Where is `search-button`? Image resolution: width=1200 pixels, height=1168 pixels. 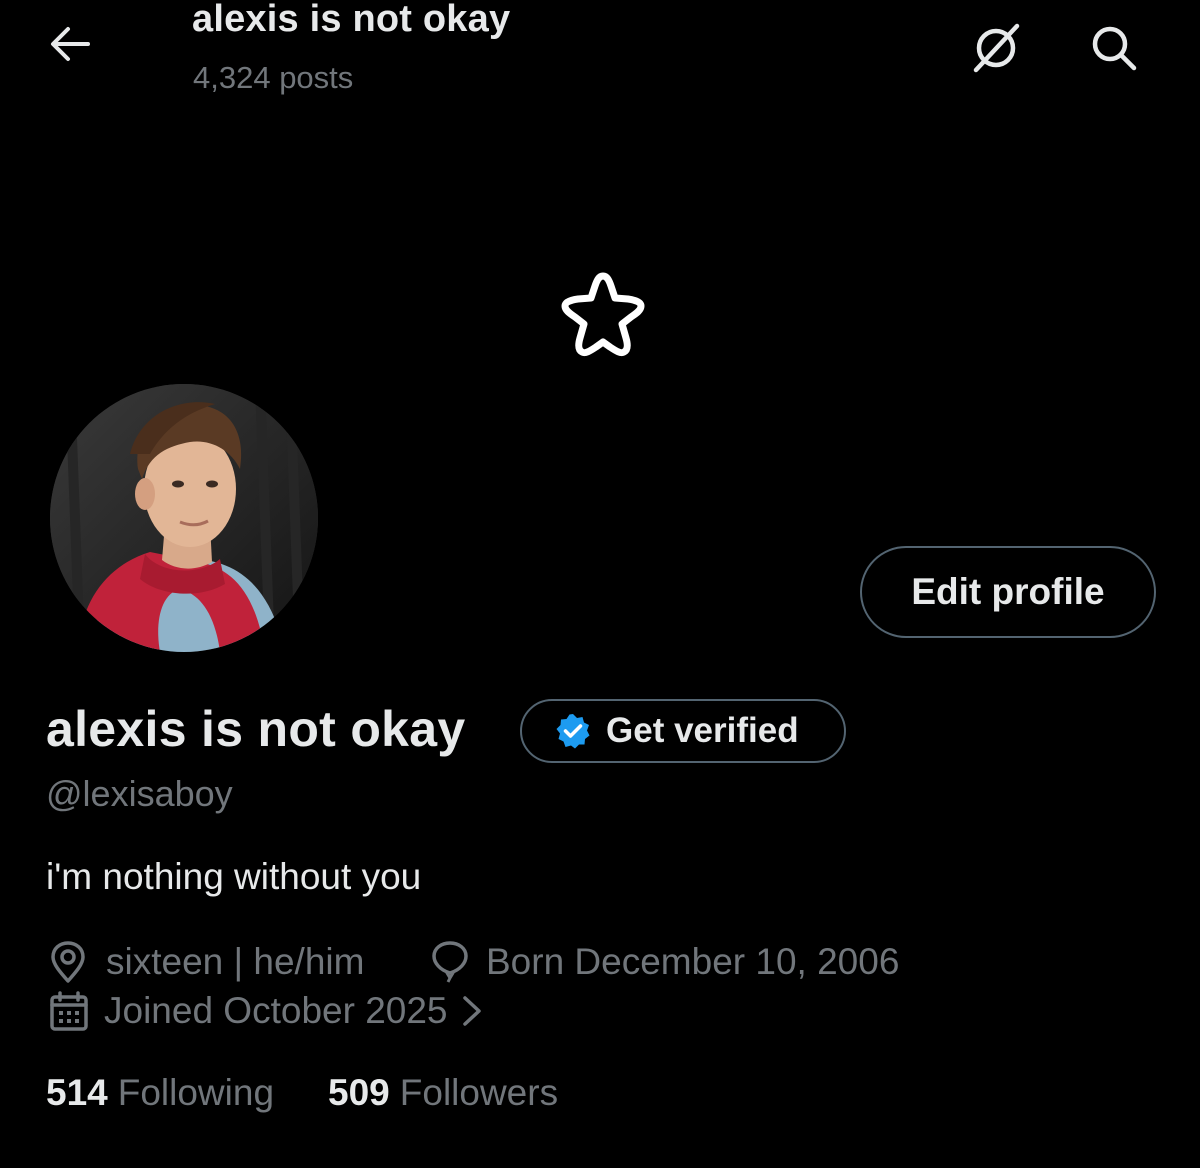 search-button is located at coordinates (1114, 48).